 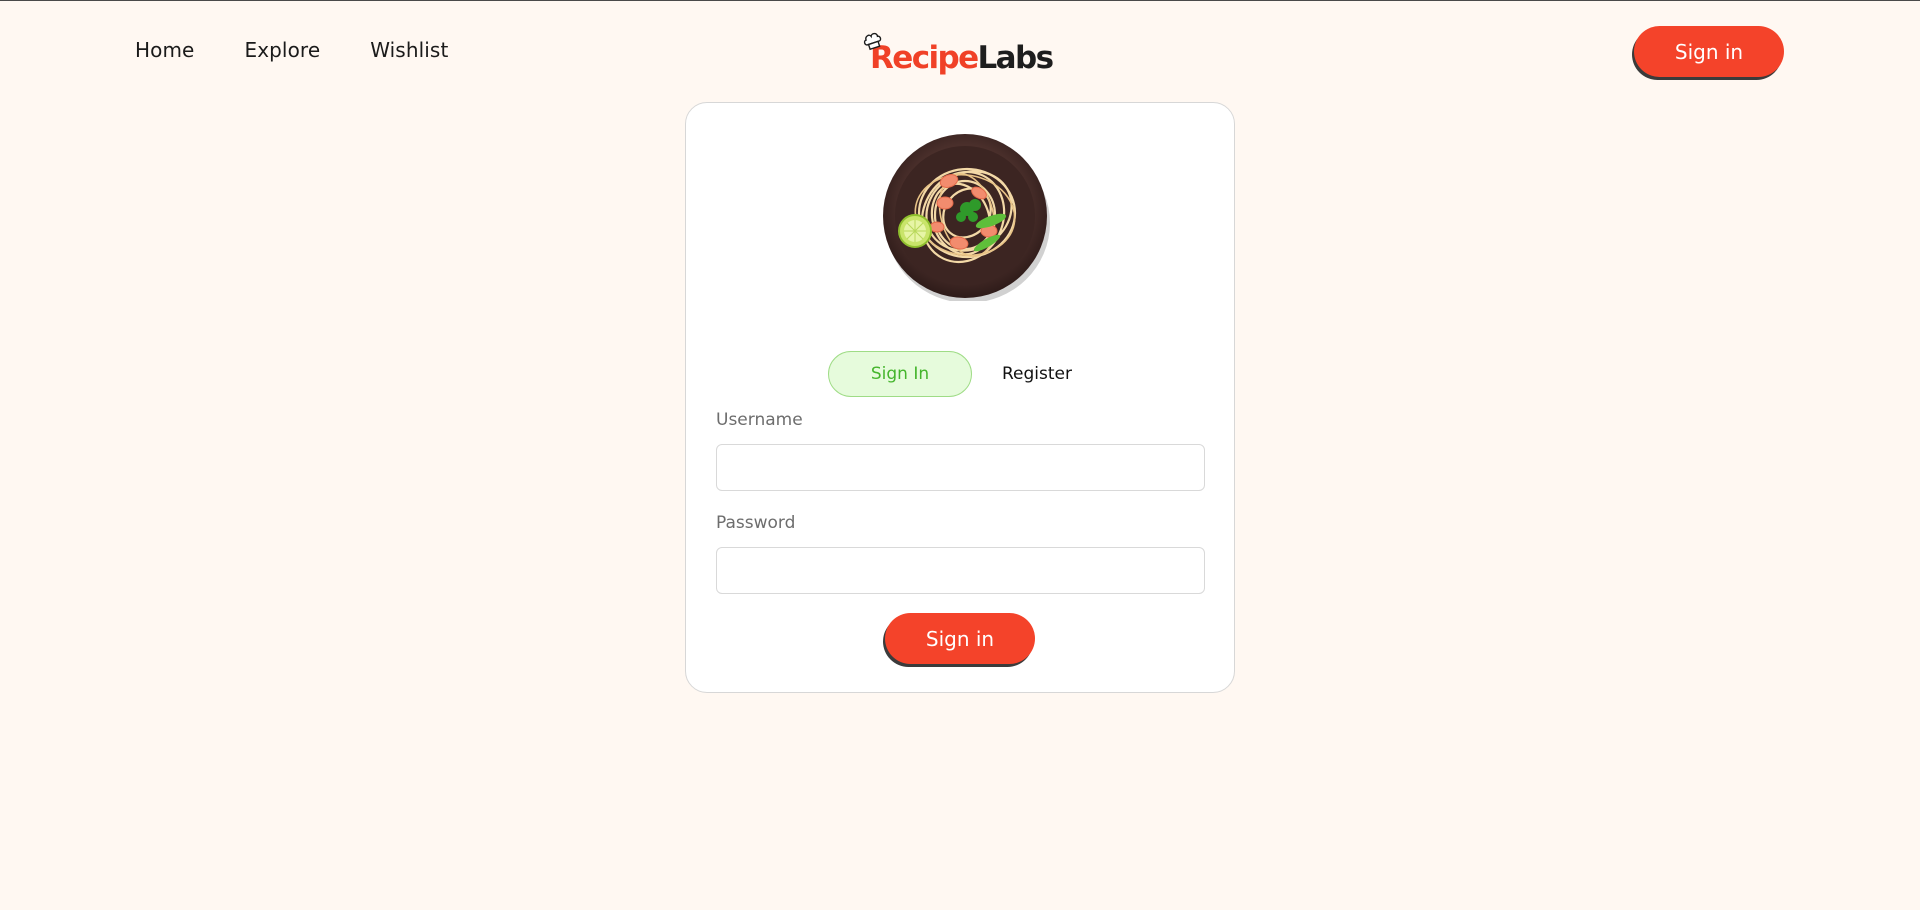 I want to click on nav-links: Home Explore Wishlist, so click(x=291, y=50).